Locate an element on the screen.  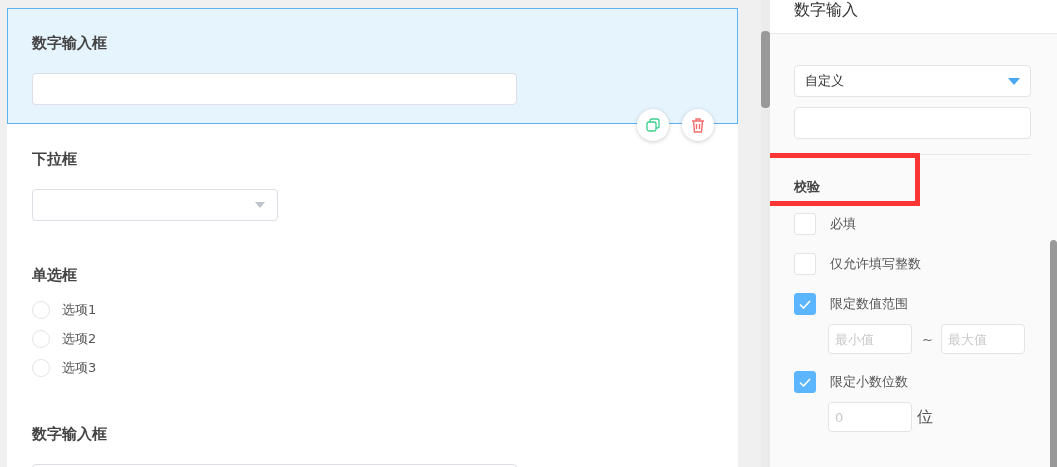
input-field is located at coordinates (912, 123).